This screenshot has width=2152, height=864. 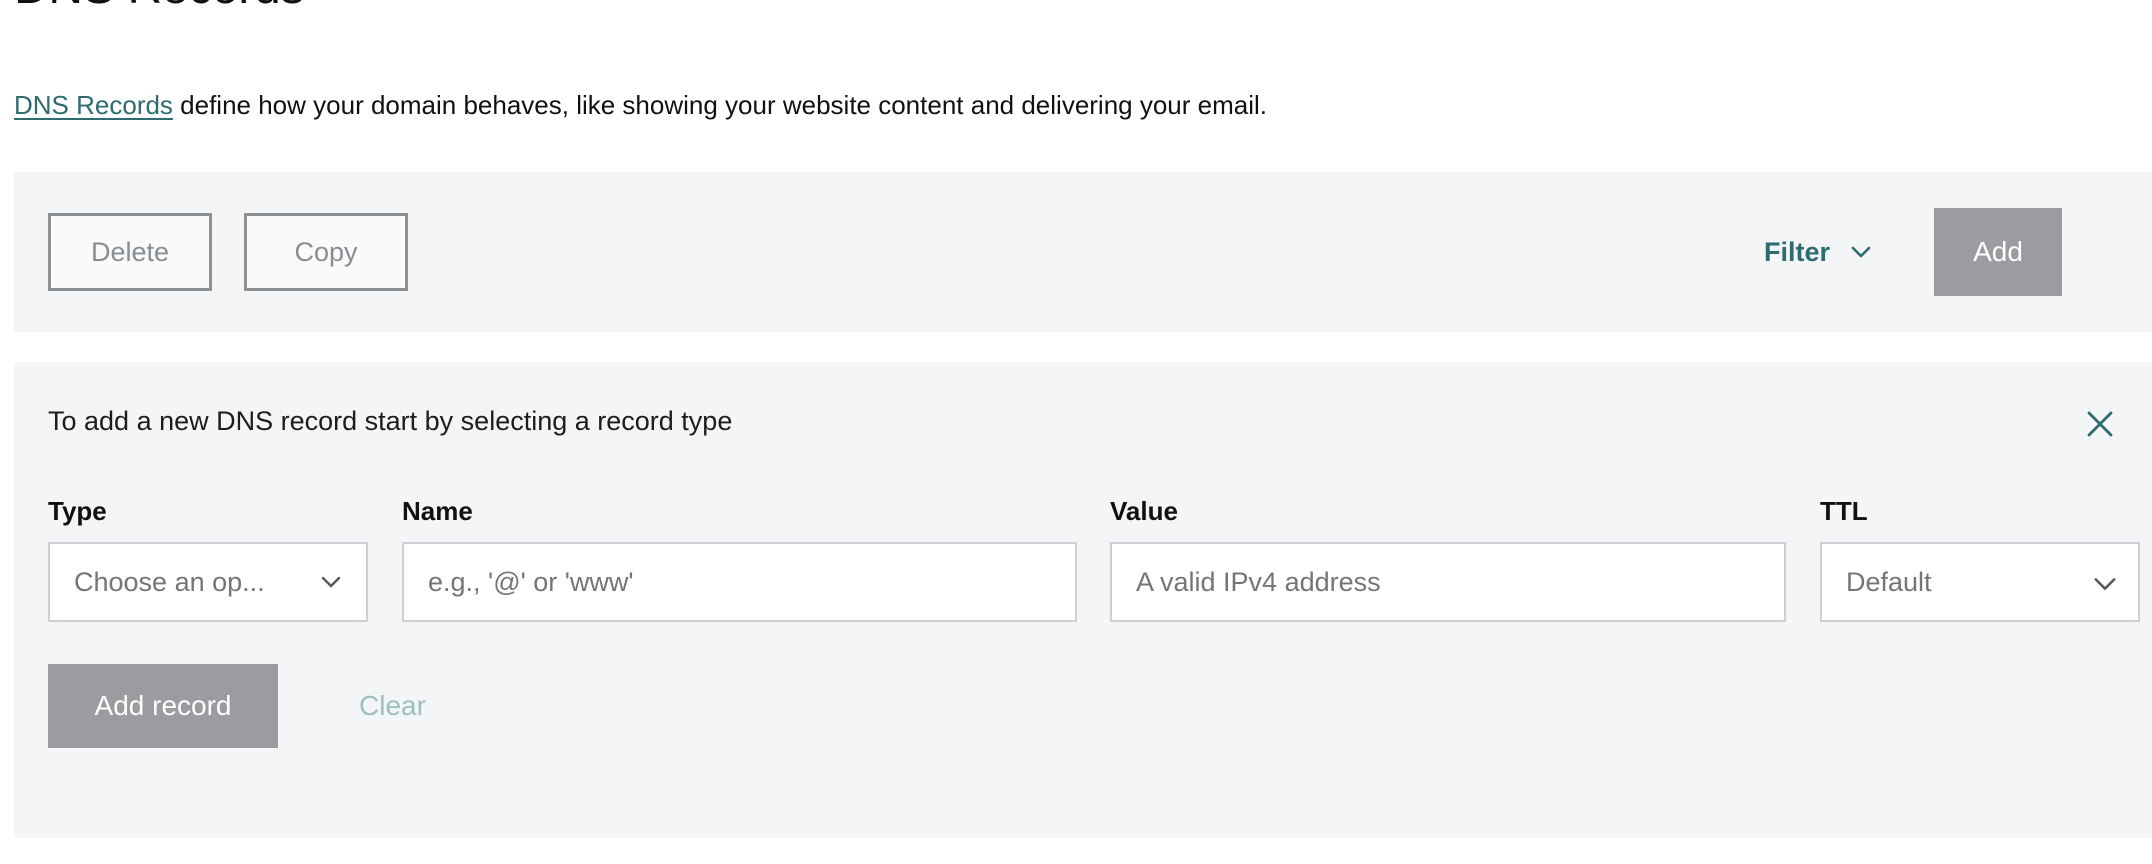 What do you see at coordinates (437, 511) in the screenshot?
I see `name-field-label: Name` at bounding box center [437, 511].